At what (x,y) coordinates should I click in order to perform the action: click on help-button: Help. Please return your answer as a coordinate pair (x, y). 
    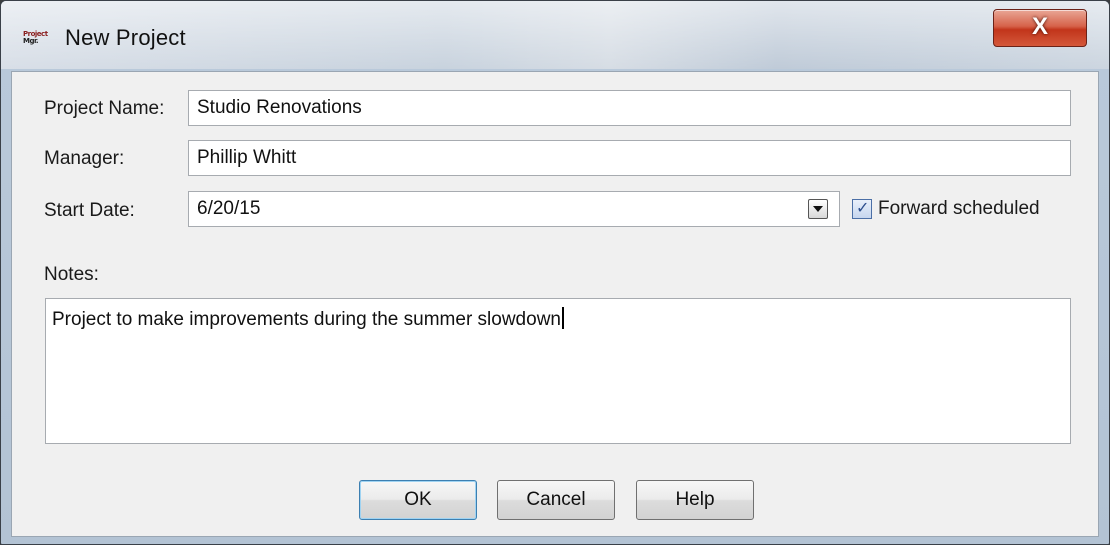
    Looking at the image, I should click on (695, 500).